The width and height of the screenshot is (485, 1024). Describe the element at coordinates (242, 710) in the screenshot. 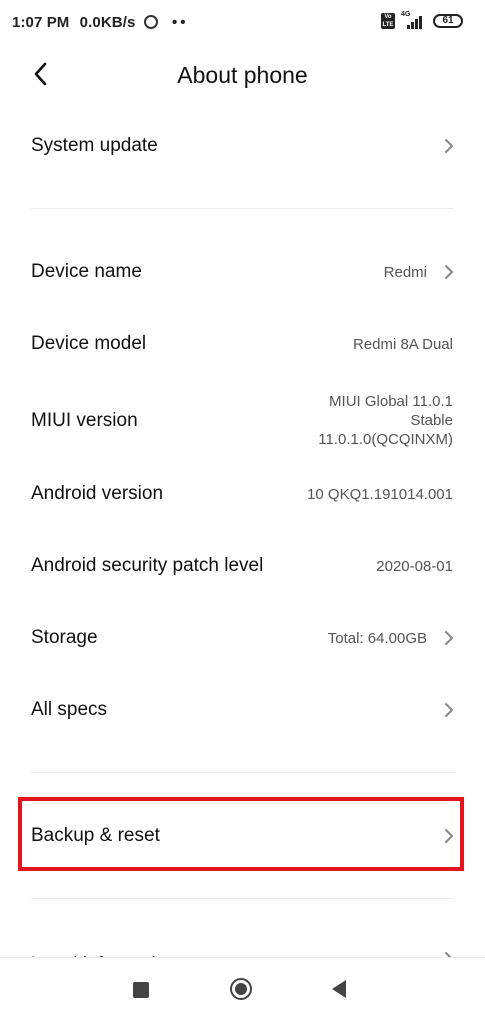

I see `all-specs-row: All specs` at that location.